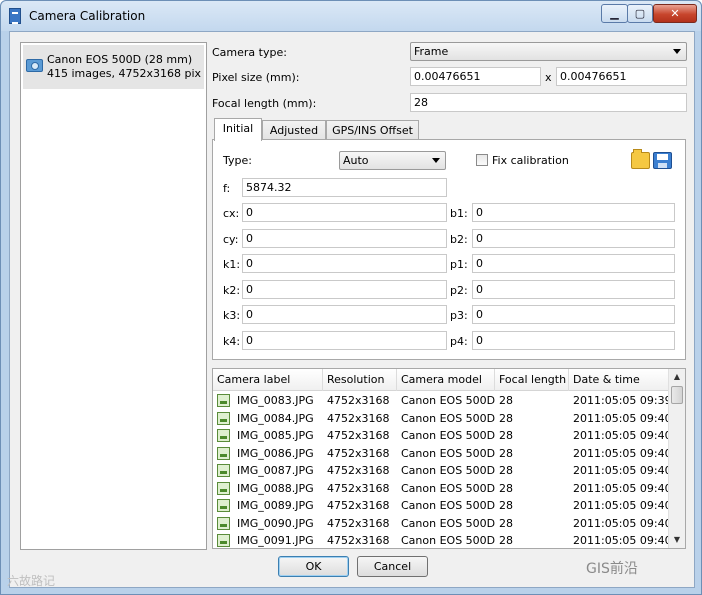  Describe the element at coordinates (344, 263) in the screenshot. I see `k1-input: 0` at that location.